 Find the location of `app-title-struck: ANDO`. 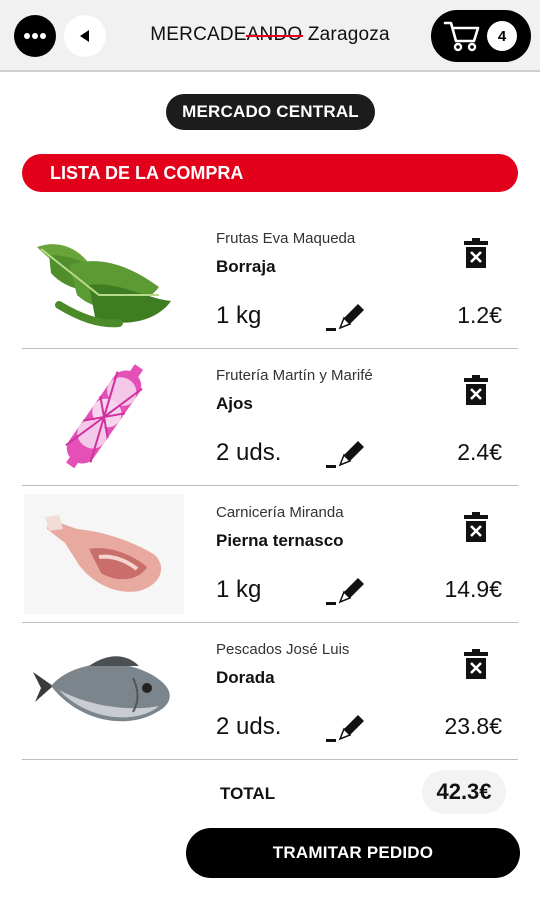

app-title-struck: ANDO is located at coordinates (274, 34).